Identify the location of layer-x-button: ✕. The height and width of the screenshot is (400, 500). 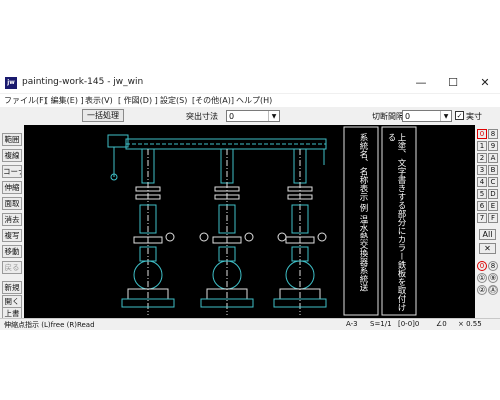
(487, 248).